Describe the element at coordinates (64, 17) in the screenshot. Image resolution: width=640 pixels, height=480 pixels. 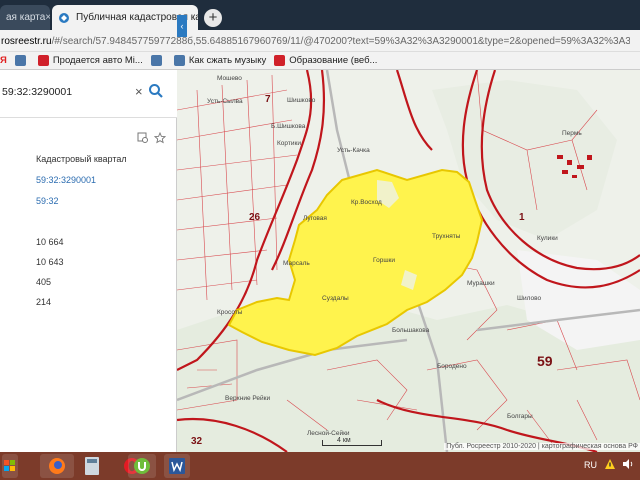
I see `cadastral-logo-icon` at that location.